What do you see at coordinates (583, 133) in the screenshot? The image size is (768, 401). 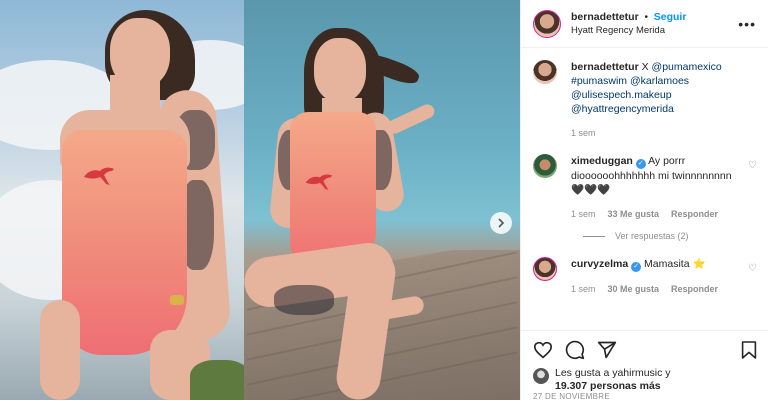 I see `caption-time: 1 sem` at bounding box center [583, 133].